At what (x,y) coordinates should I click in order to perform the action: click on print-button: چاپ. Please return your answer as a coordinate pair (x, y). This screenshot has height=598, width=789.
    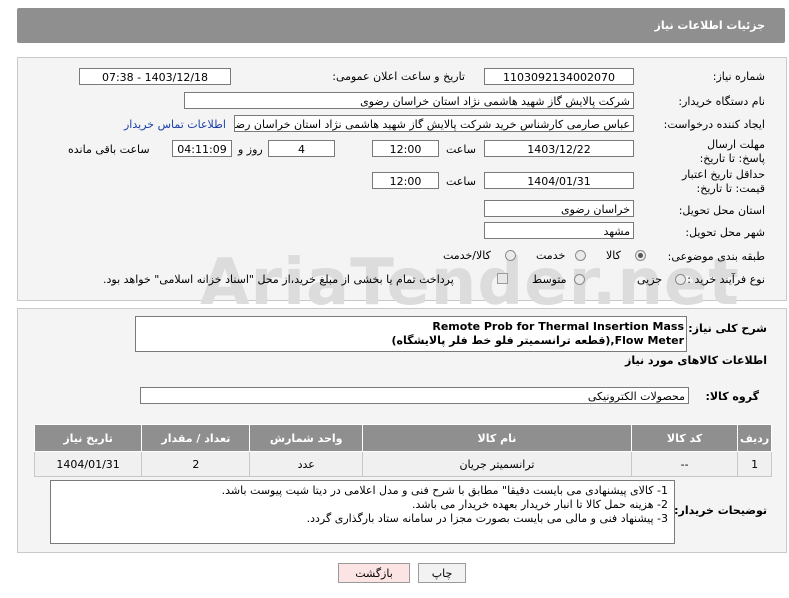
    Looking at the image, I should click on (442, 573).